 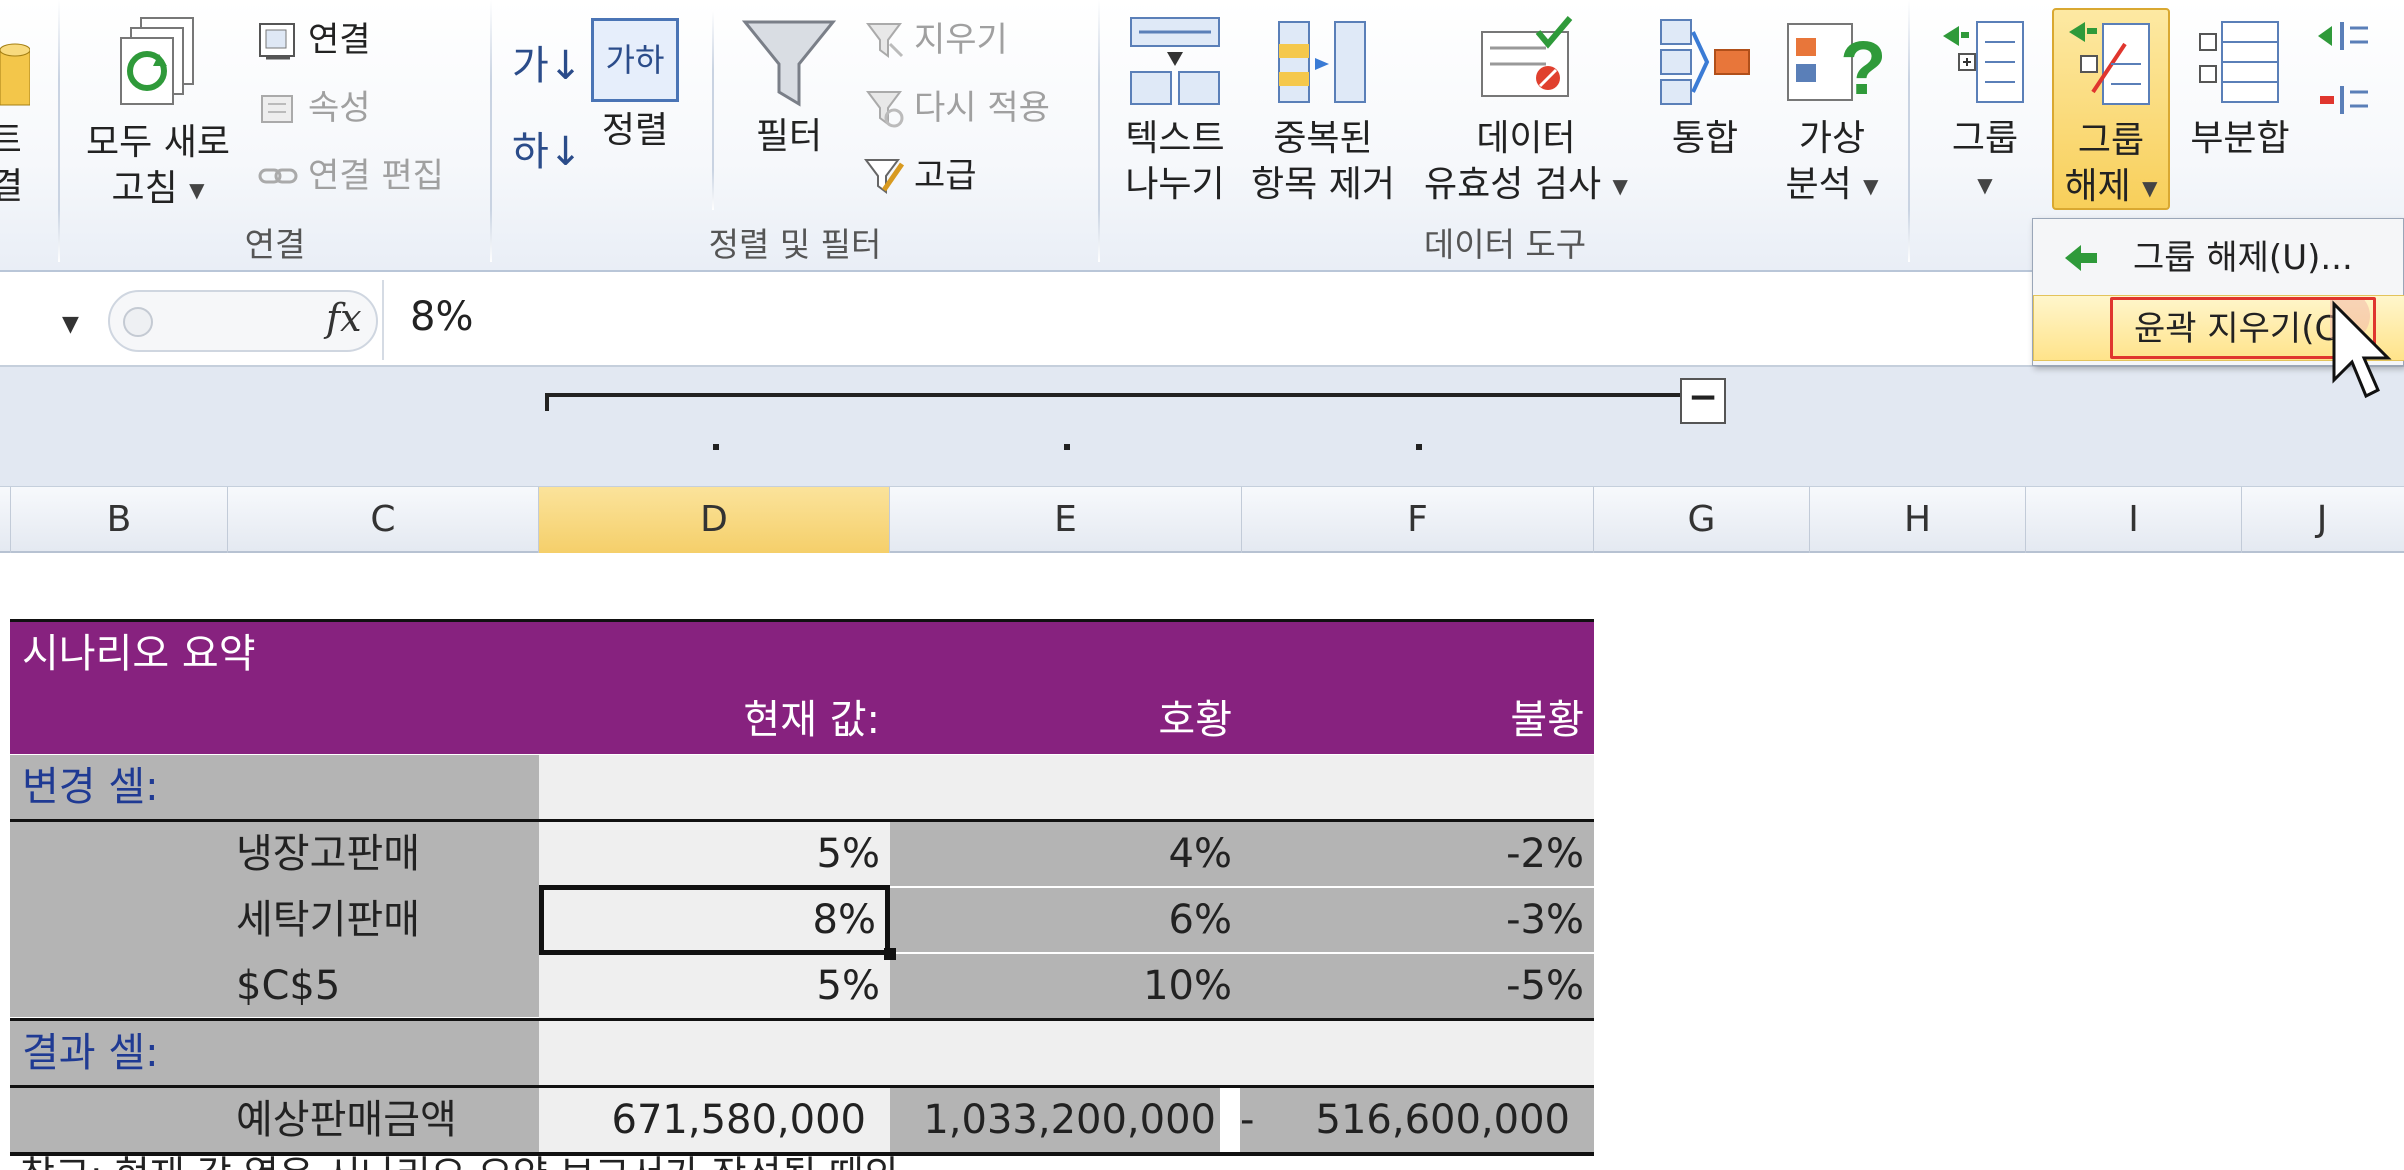 I want to click on column-header-h: H, so click(x=1918, y=520).